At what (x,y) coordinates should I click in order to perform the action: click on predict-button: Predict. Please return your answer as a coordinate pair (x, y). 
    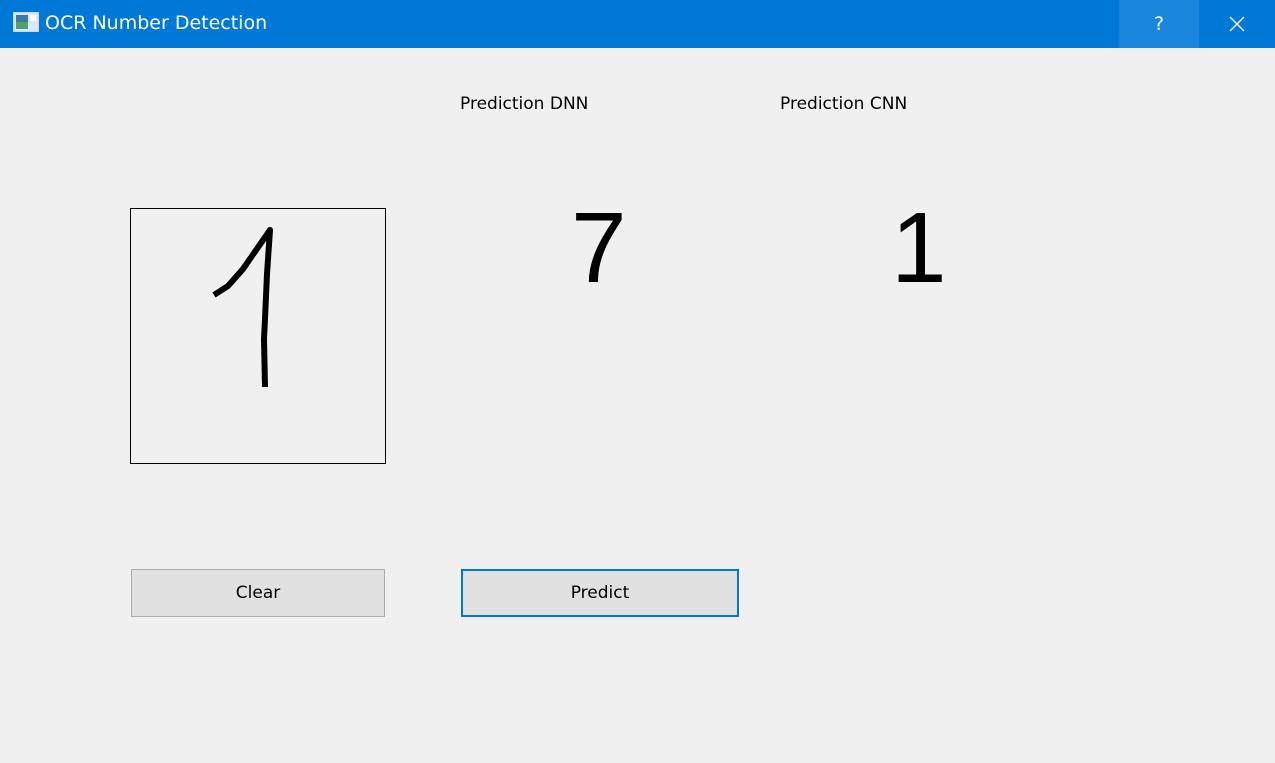
    Looking at the image, I should click on (600, 593).